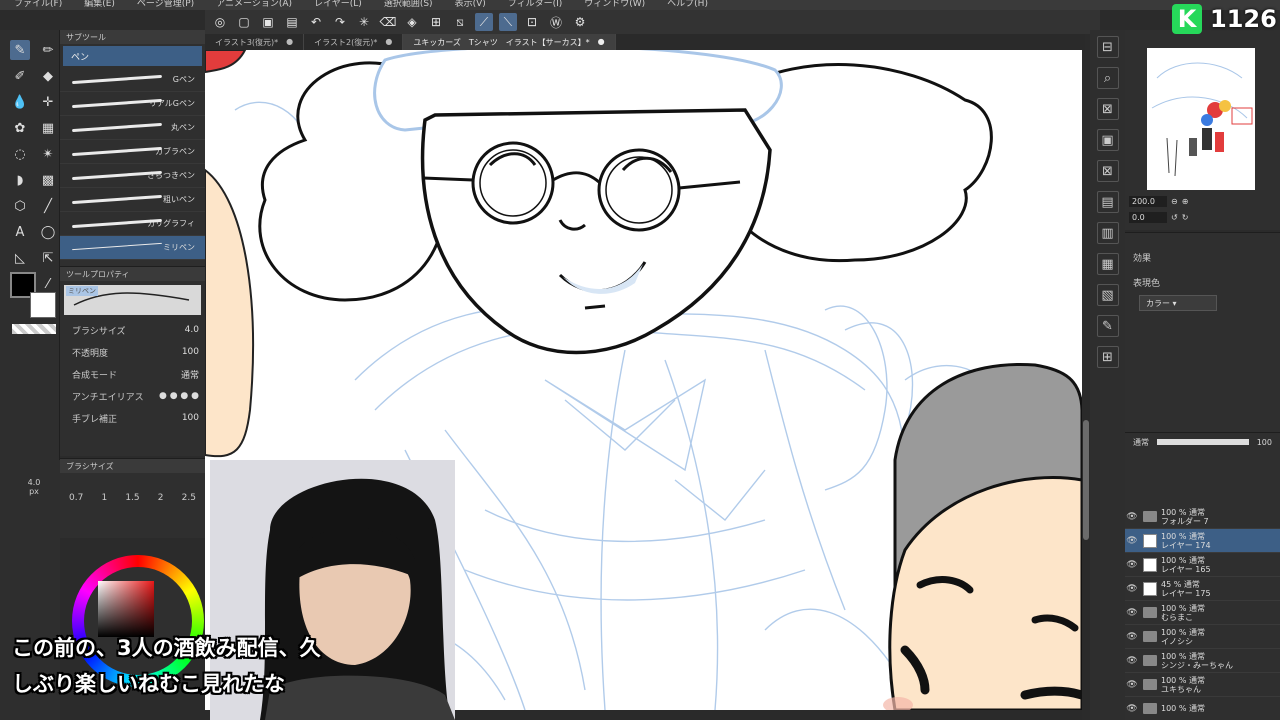 Image resolution: width=1280 pixels, height=720 pixels. What do you see at coordinates (687, 5) in the screenshot?
I see `menu-help: ヘルプ(H)` at bounding box center [687, 5].